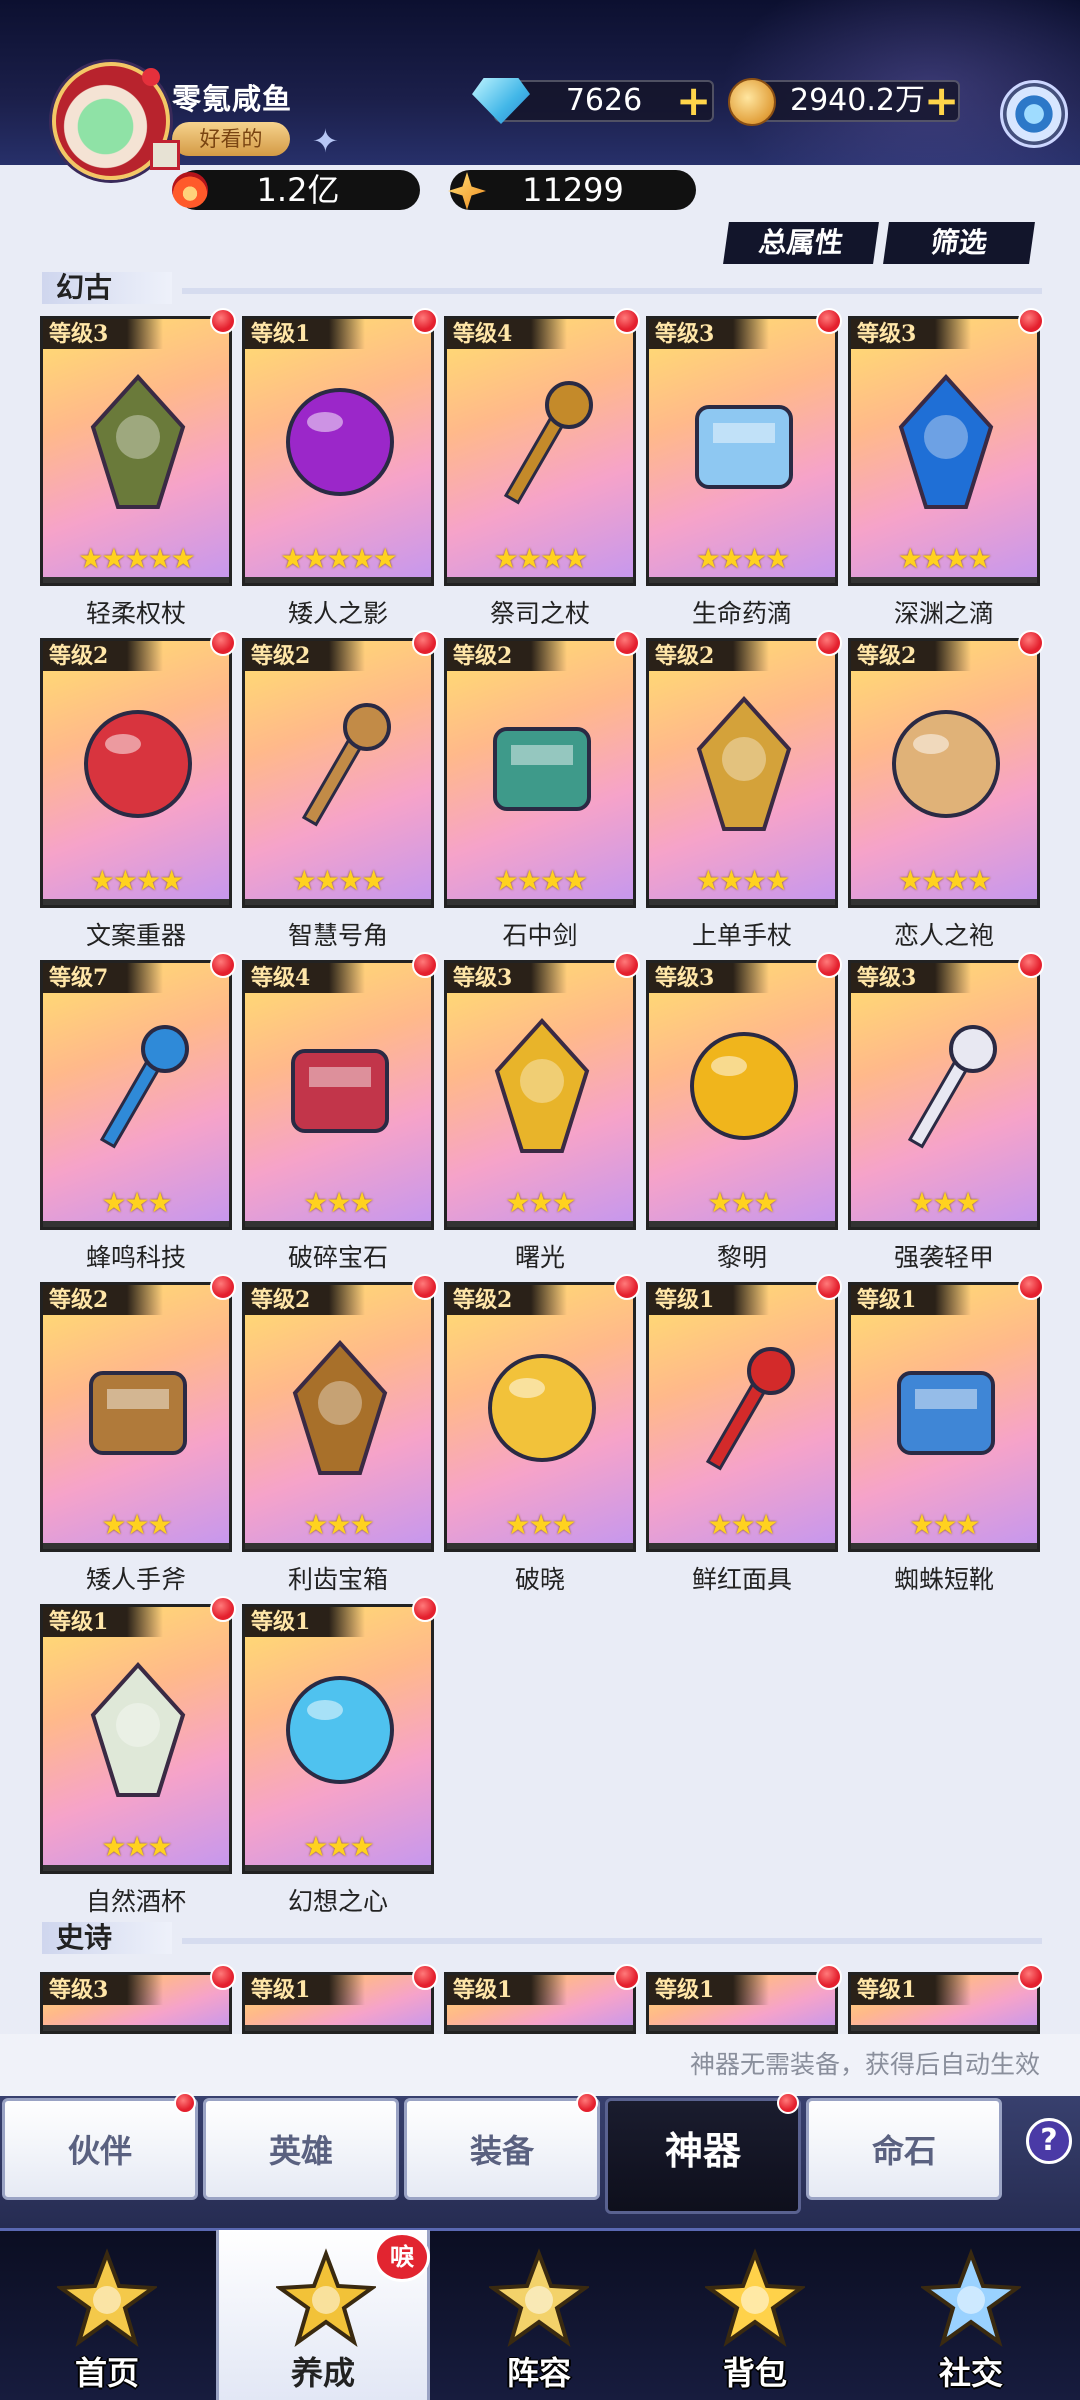 The image size is (1080, 2400). I want to click on artifact-level: 等级7, so click(103, 978).